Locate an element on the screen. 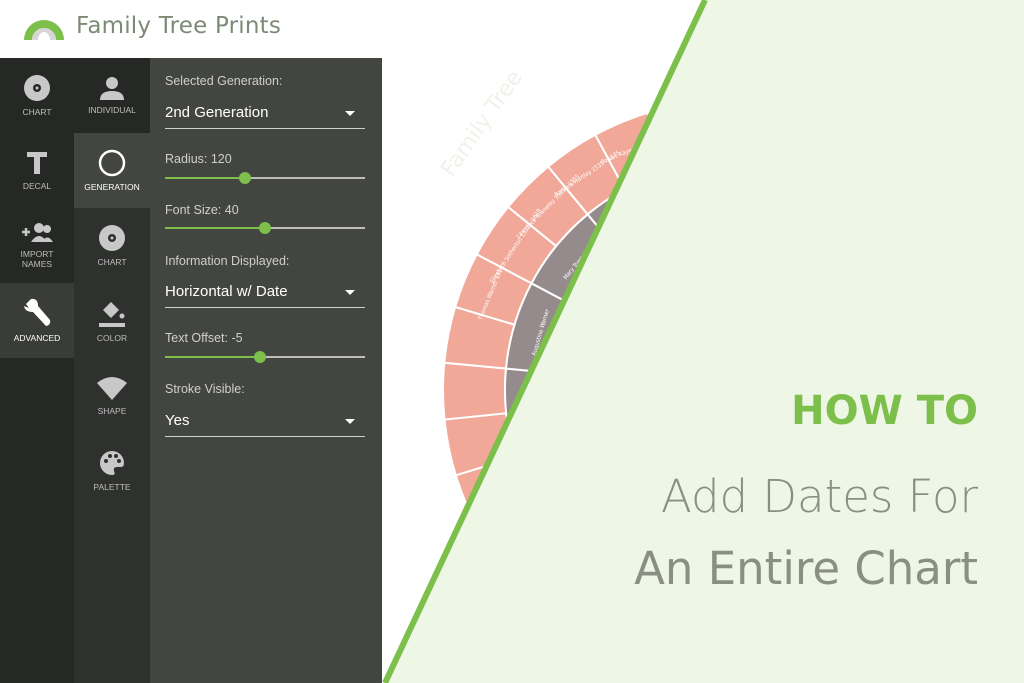 The width and height of the screenshot is (1024, 683). selected-generation-dropdown: 2nd Generation is located at coordinates (265, 115).